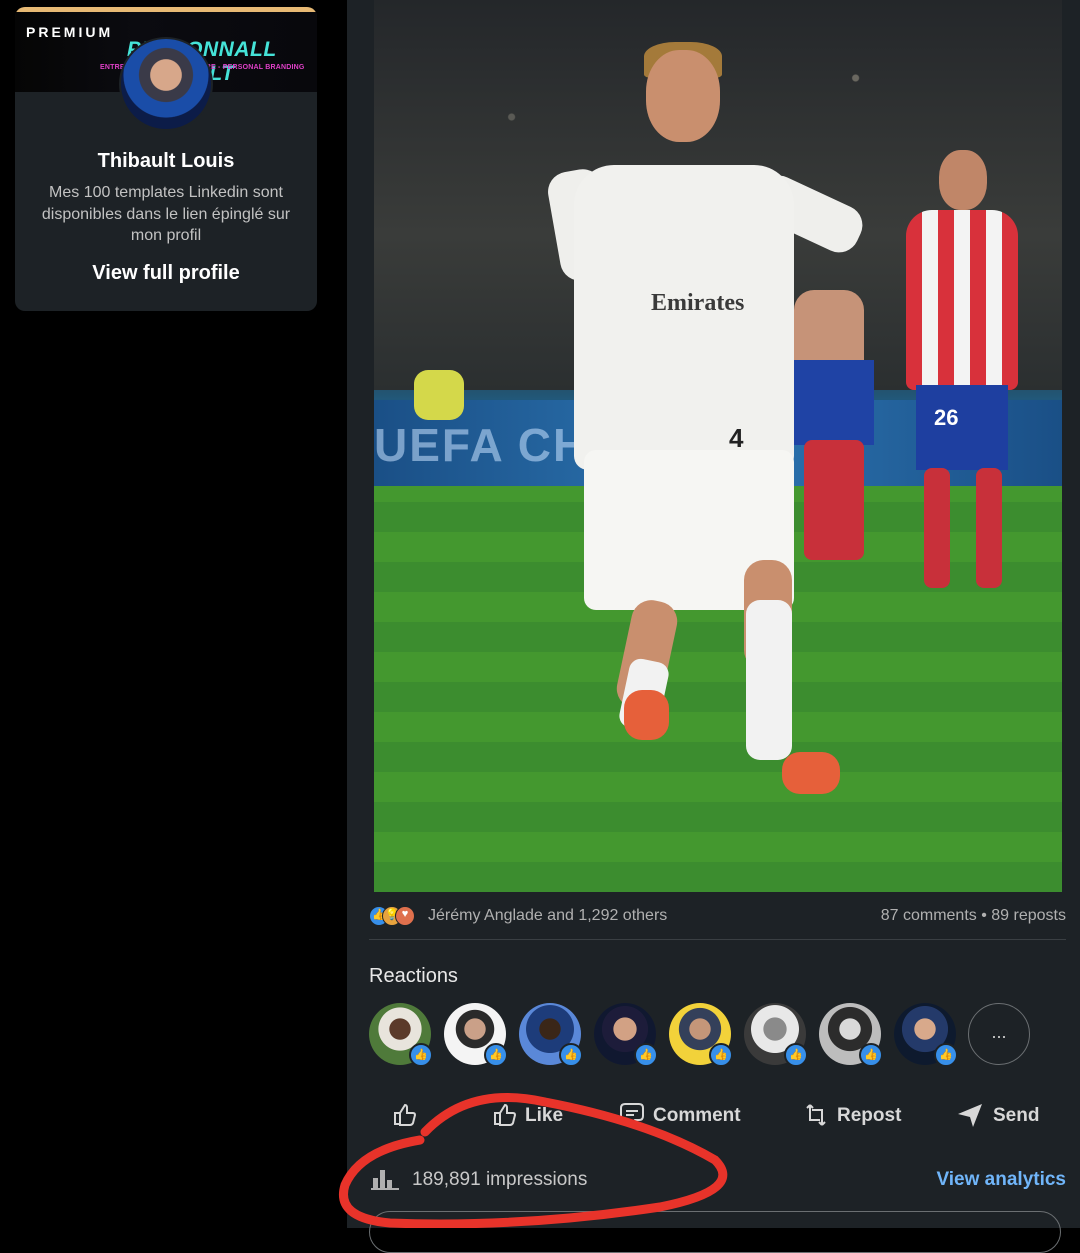 The image size is (1080, 1253). Describe the element at coordinates (505, 1114) in the screenshot. I see `thumbs-up-icon` at that location.